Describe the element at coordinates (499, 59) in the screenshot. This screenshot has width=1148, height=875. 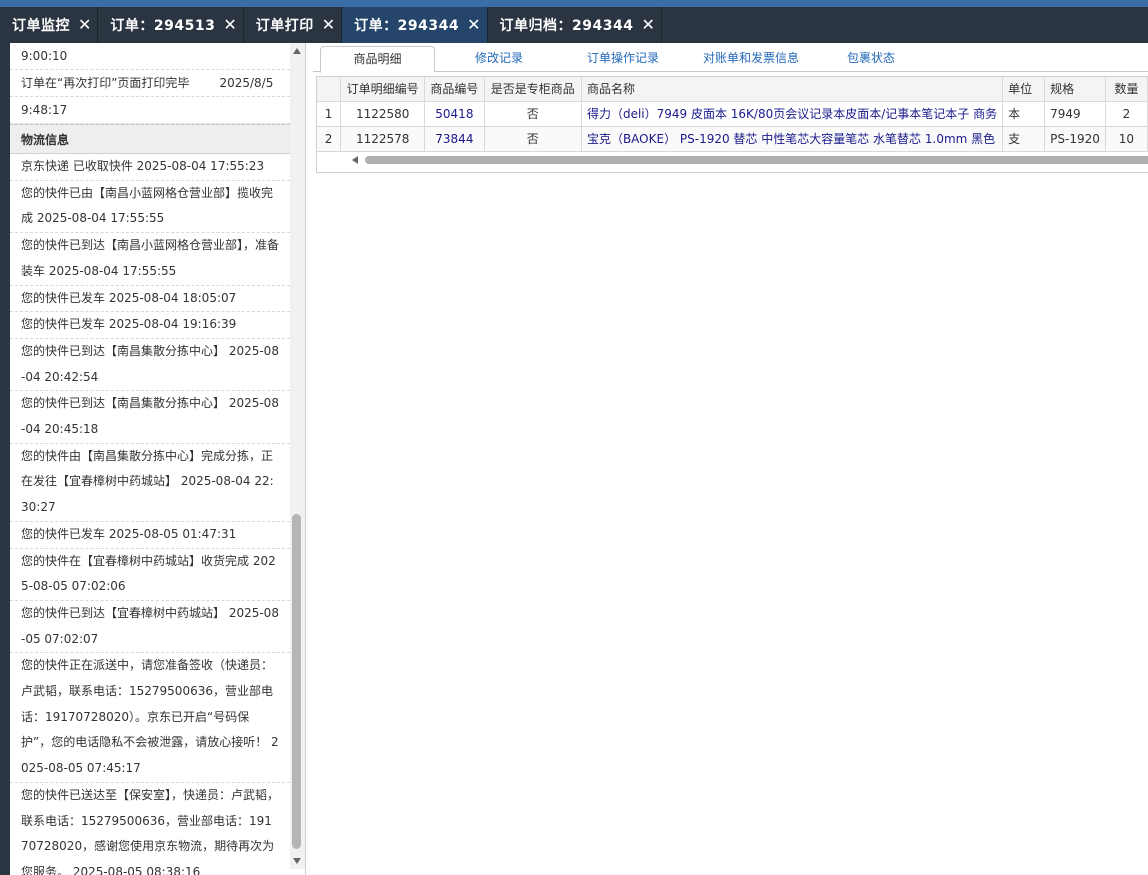
I see `subtab-change-log: 修改记录` at that location.